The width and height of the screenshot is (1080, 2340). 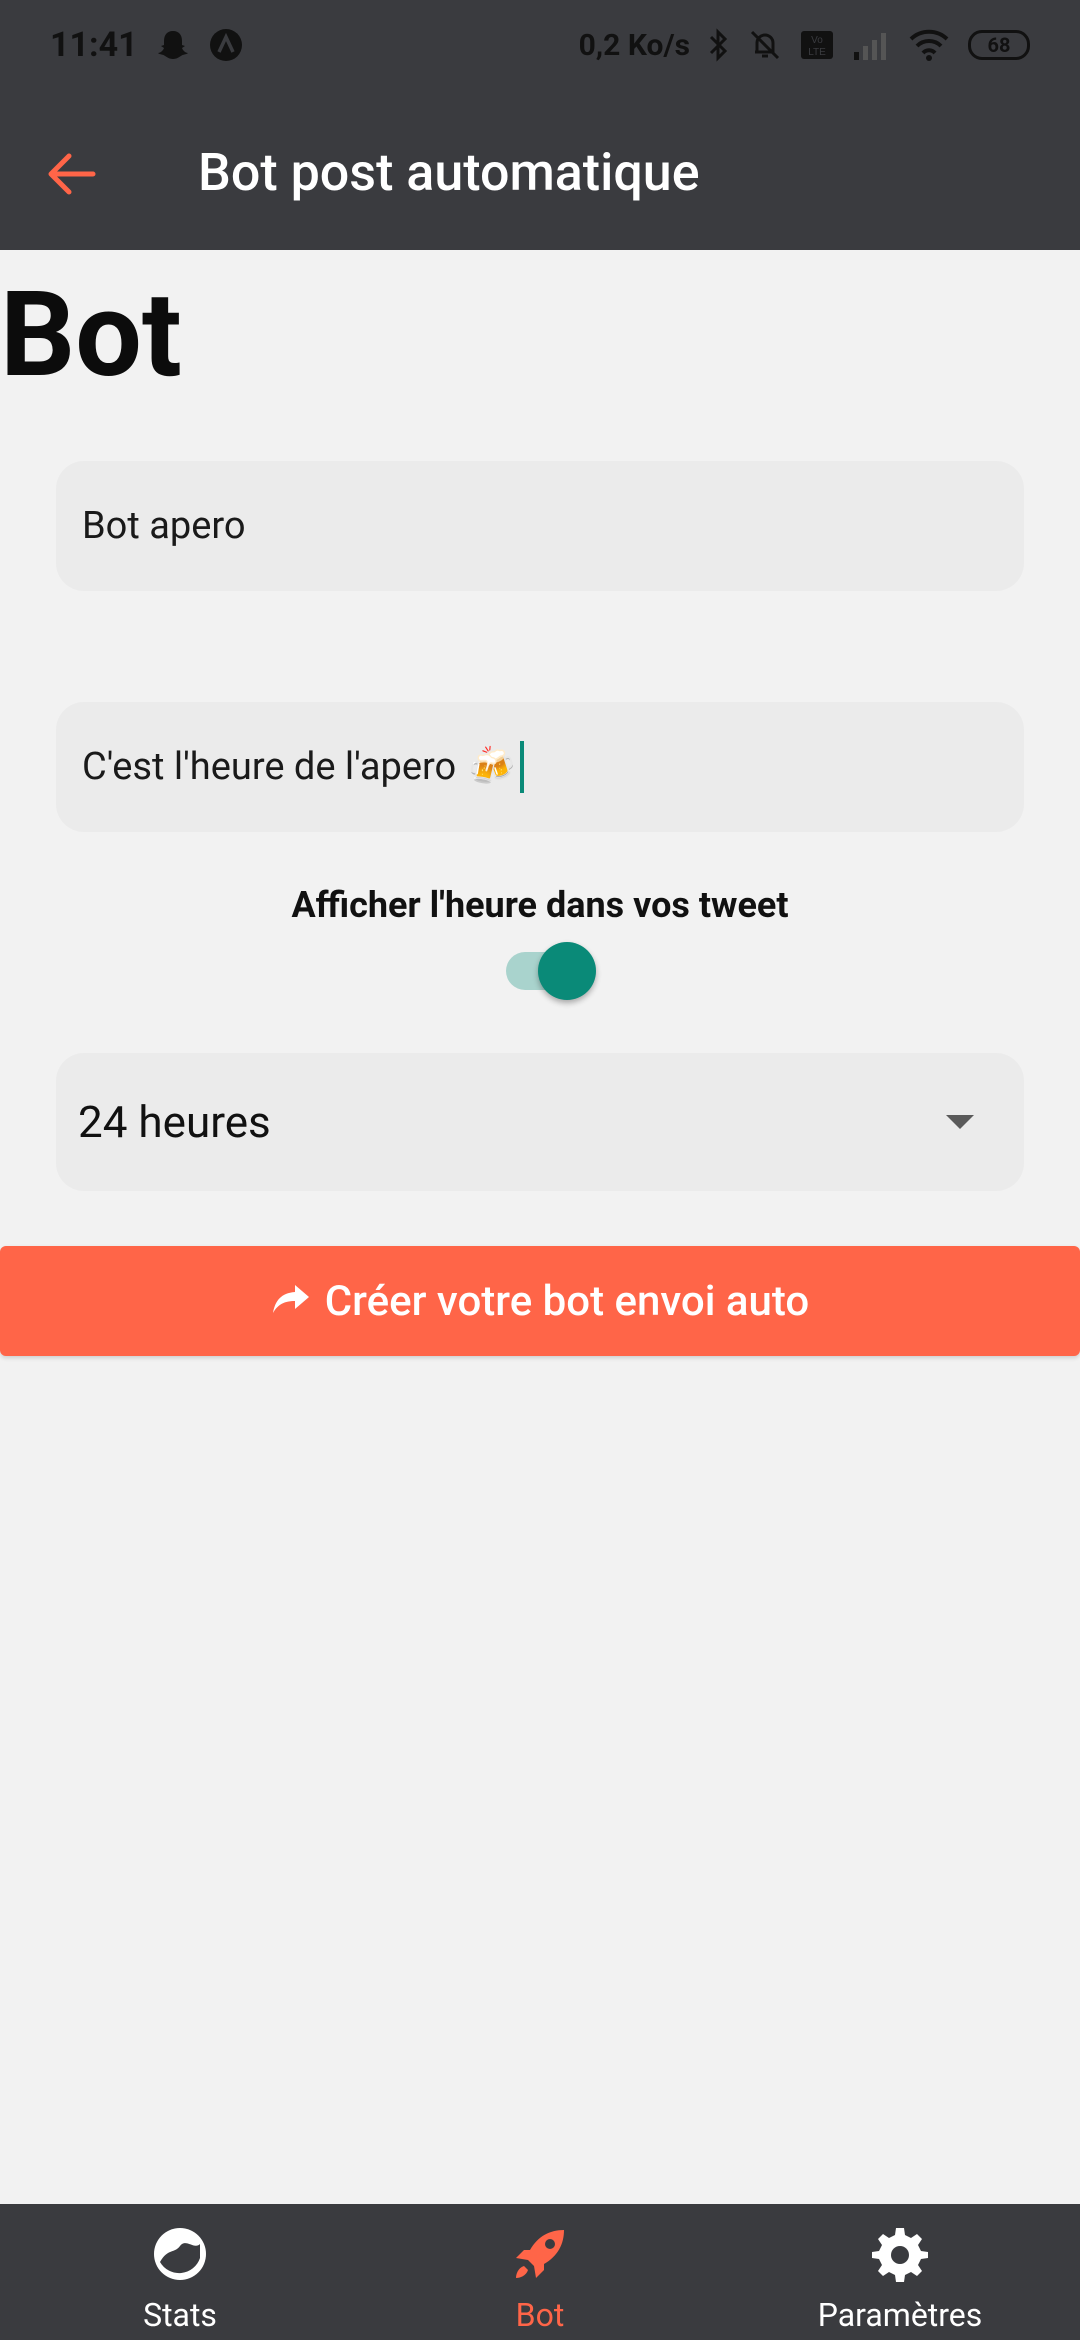 What do you see at coordinates (817, 52) in the screenshot?
I see `svg-text: LTE` at bounding box center [817, 52].